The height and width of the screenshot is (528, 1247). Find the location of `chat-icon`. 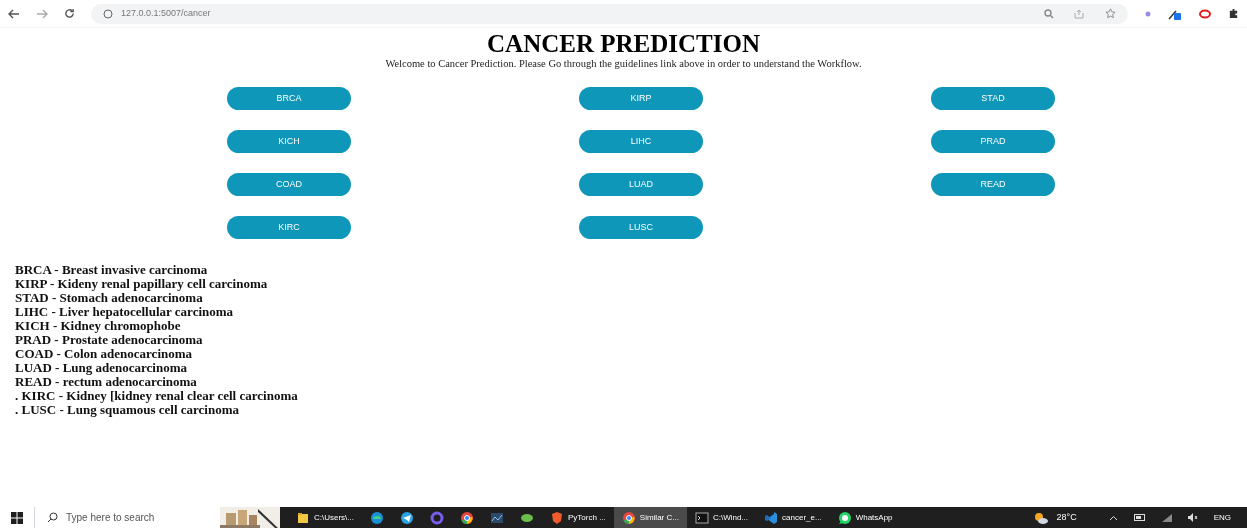

chat-icon is located at coordinates (844, 517).